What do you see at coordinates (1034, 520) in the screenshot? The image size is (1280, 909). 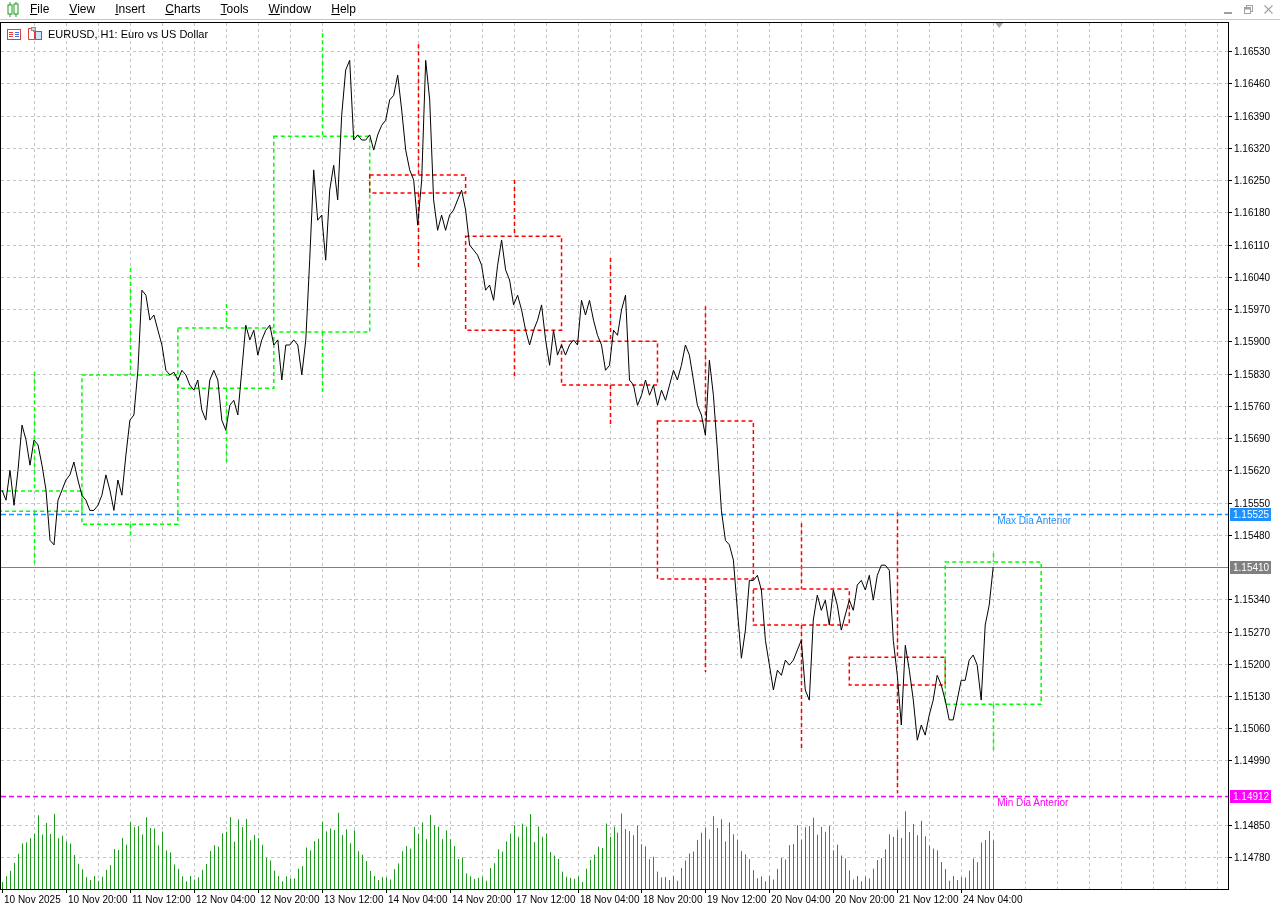 I see `level-label: Max Dia Anterior` at bounding box center [1034, 520].